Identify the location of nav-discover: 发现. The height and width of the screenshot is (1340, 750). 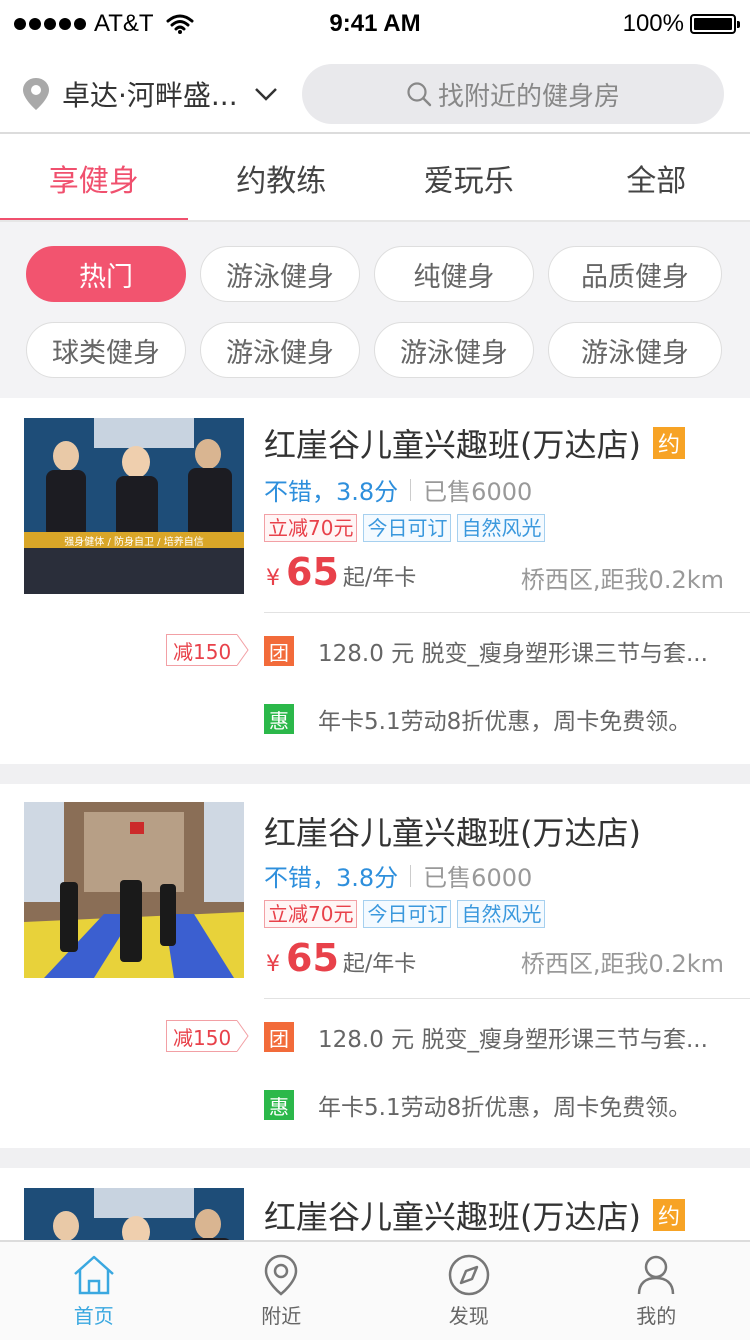
(469, 1291).